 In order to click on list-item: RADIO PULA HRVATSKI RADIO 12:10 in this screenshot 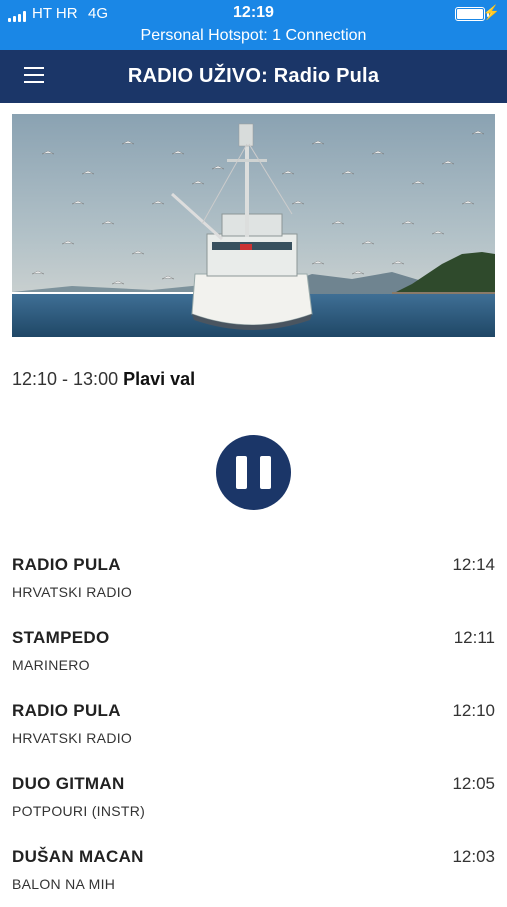, I will do `click(253, 724)`.